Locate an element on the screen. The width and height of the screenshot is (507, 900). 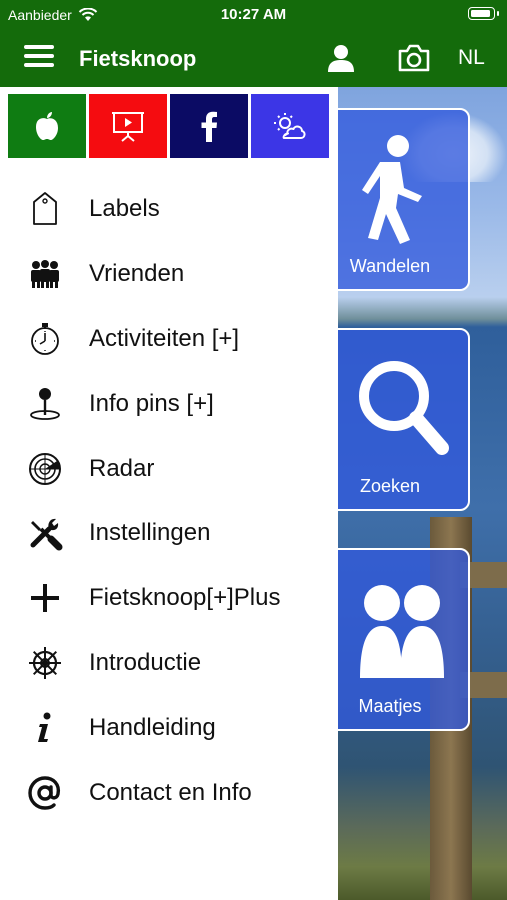
facebook-icon is located at coordinates (209, 126).